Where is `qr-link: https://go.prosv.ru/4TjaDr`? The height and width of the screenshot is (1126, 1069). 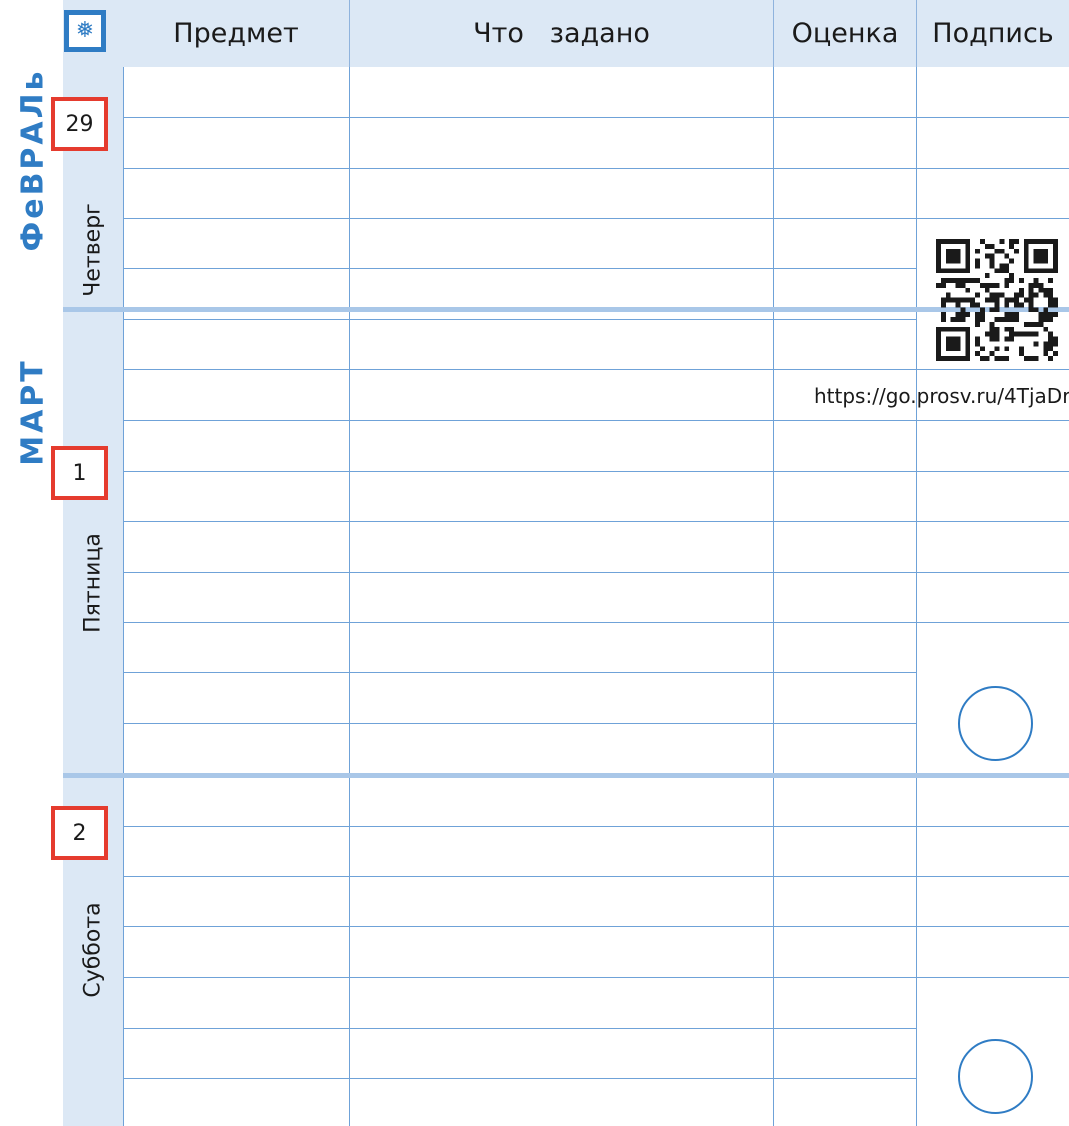 qr-link: https://go.prosv.ru/4TjaDr is located at coordinates (941, 396).